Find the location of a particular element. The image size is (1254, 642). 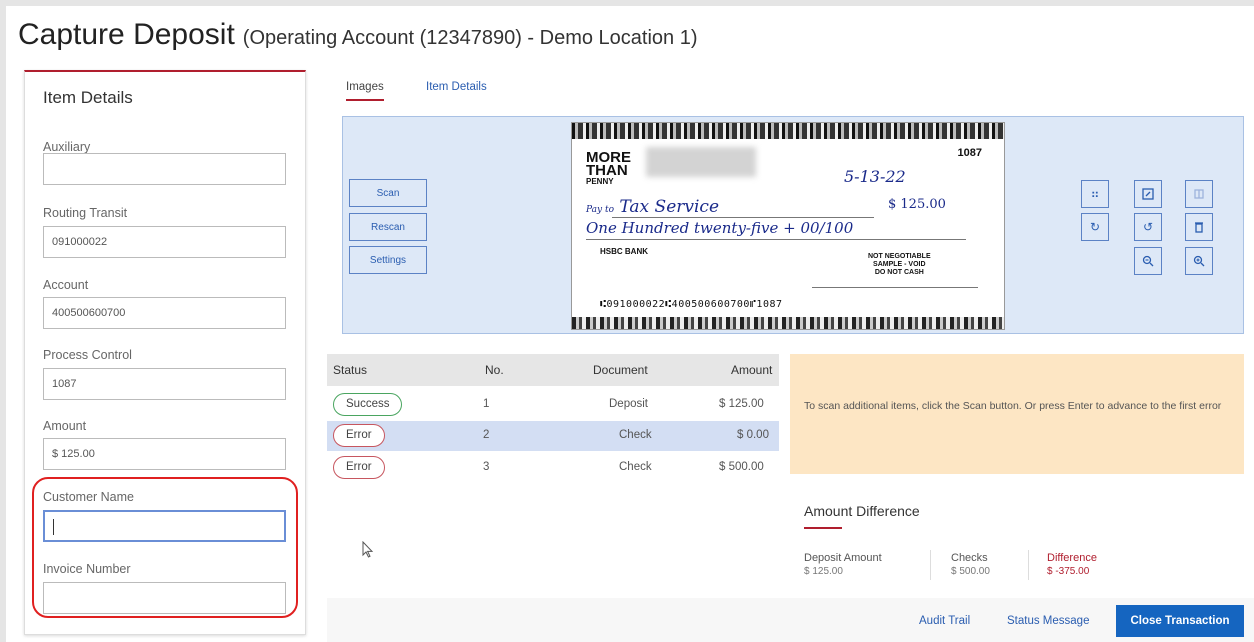

difference-label: Difference is located at coordinates (1072, 558).